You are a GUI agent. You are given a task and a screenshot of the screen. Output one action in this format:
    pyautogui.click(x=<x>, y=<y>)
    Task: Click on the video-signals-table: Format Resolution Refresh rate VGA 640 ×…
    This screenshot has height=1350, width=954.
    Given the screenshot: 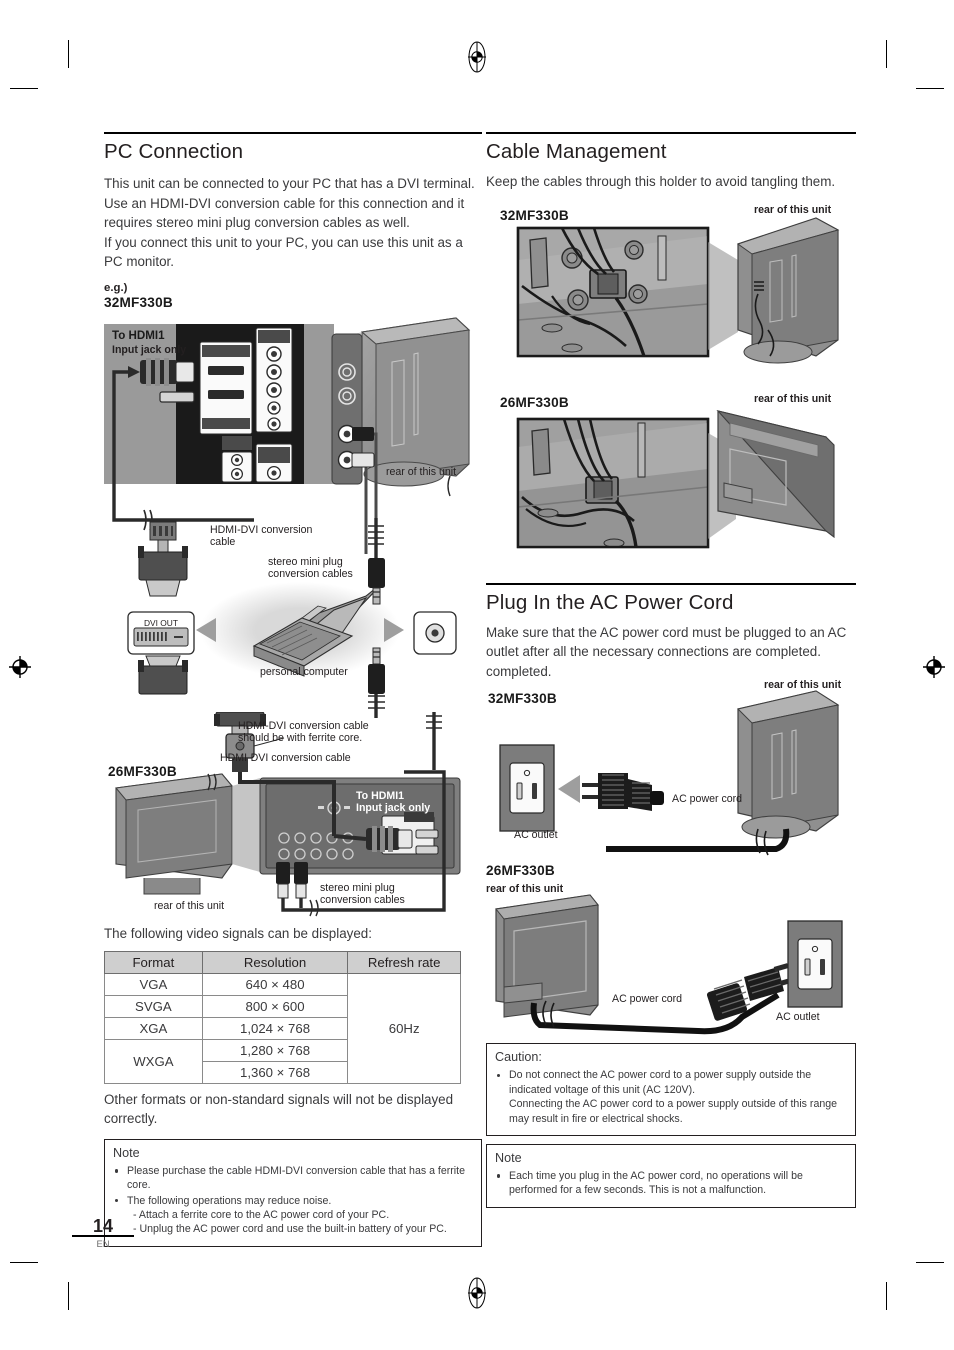 What is the action you would take?
    pyautogui.click(x=282, y=1017)
    